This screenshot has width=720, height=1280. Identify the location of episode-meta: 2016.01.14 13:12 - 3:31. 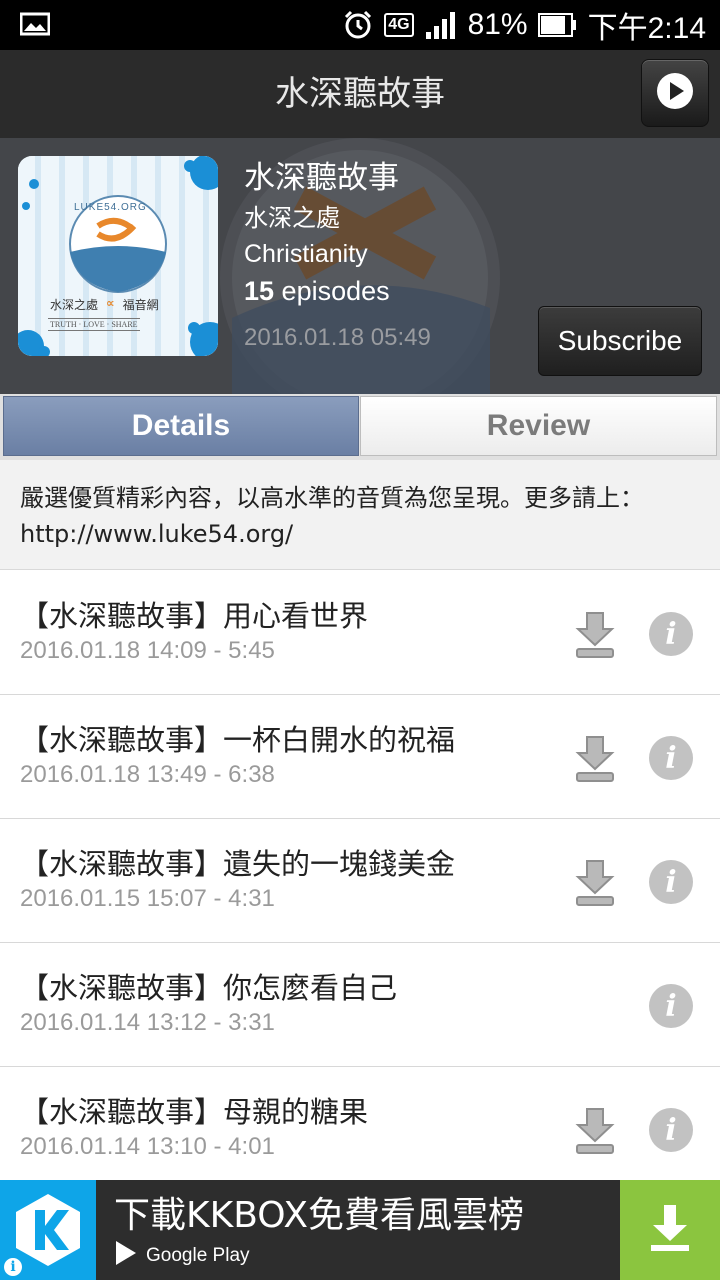
(147, 1022).